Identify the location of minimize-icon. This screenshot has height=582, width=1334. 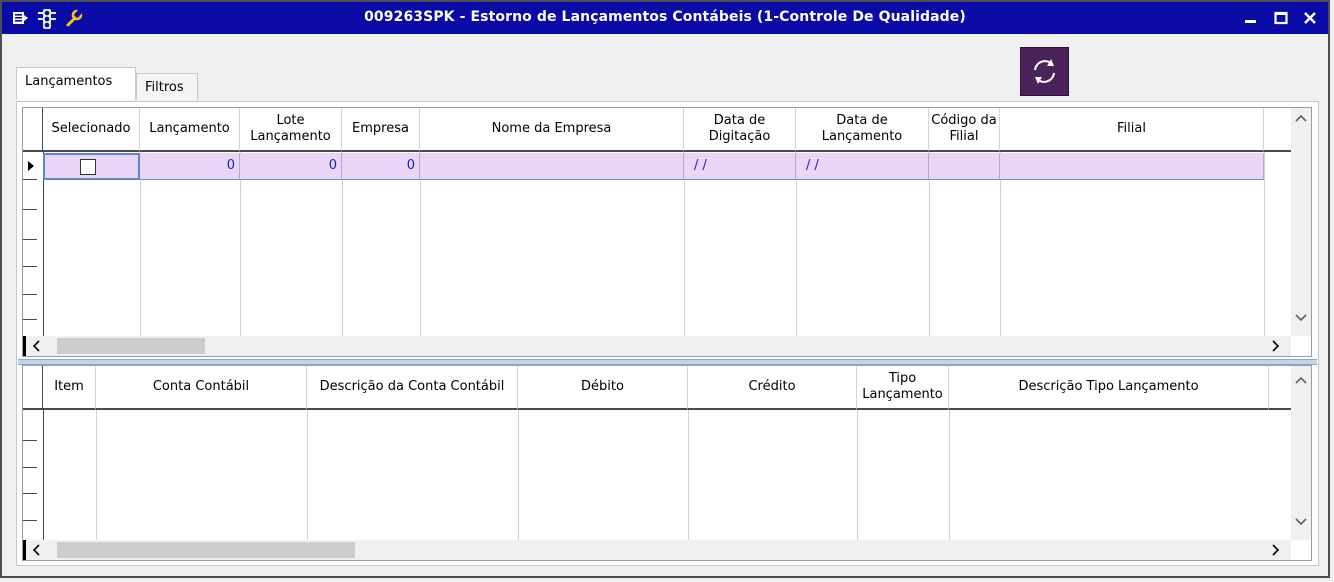
(1251, 17).